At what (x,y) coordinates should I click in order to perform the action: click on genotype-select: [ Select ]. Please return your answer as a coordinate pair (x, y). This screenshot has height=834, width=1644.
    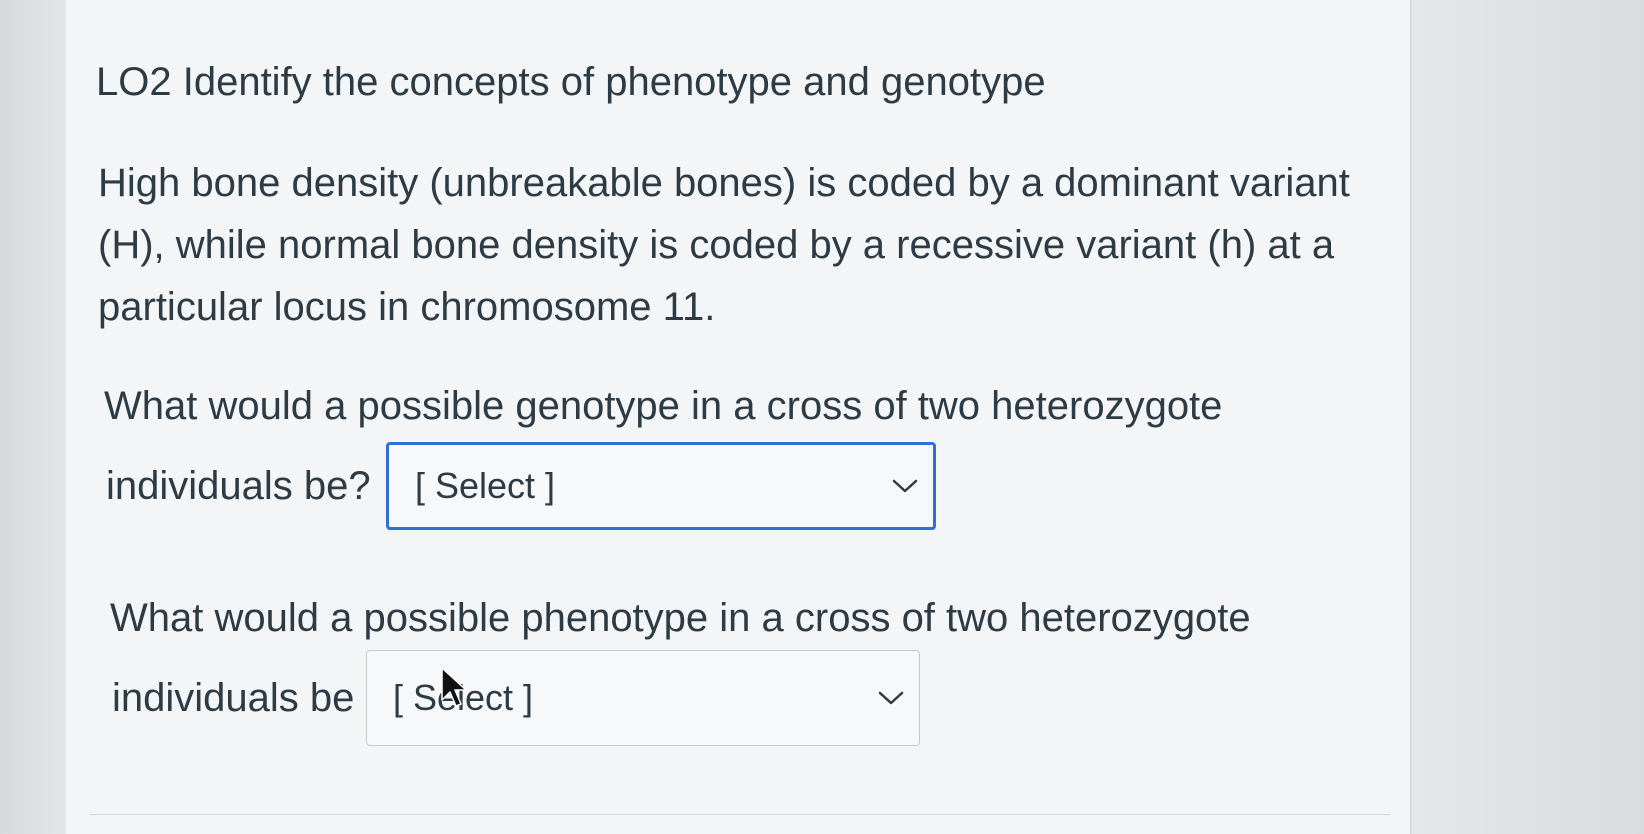
    Looking at the image, I should click on (661, 486).